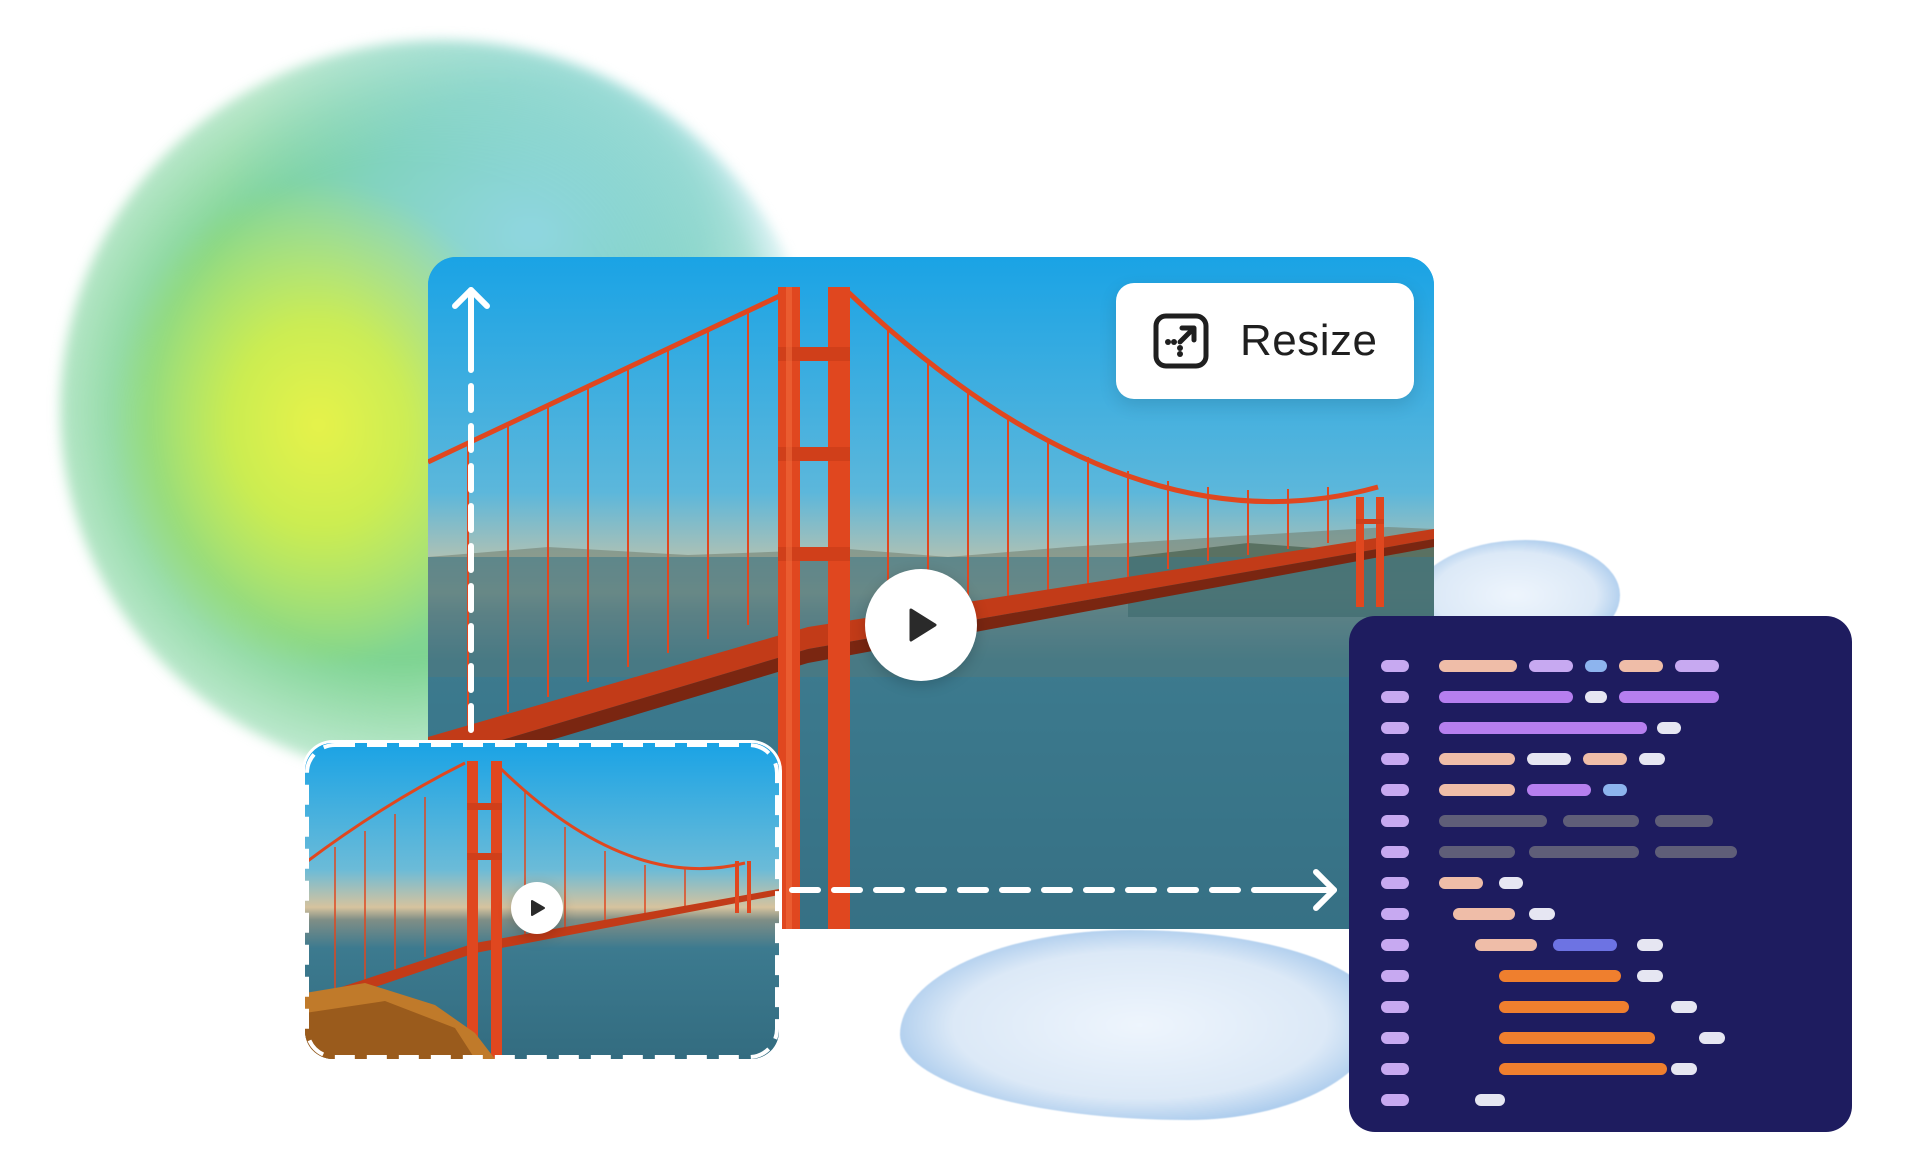  I want to click on resize-button: Resize, so click(1265, 341).